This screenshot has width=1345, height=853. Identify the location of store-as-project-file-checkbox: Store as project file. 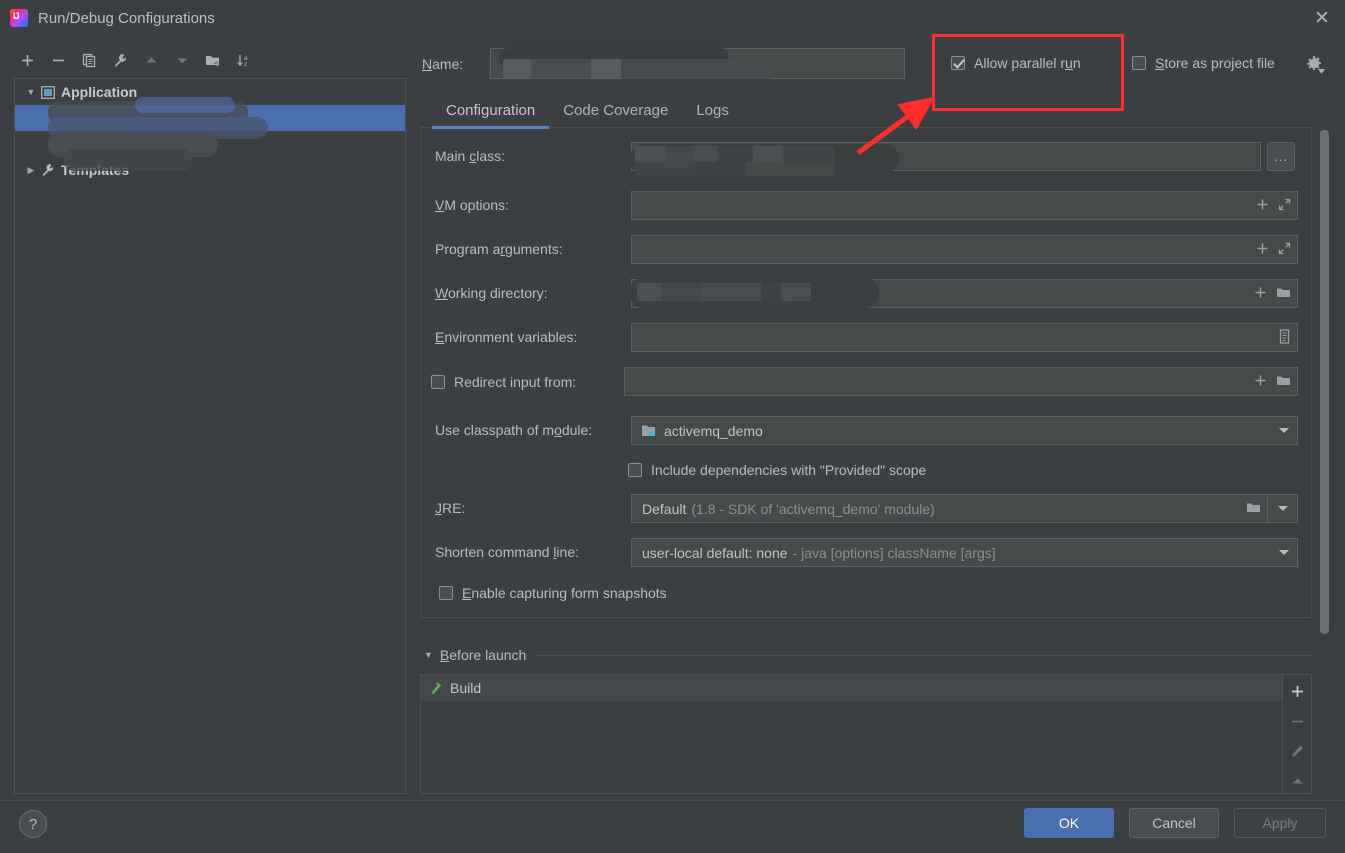
(1203, 63).